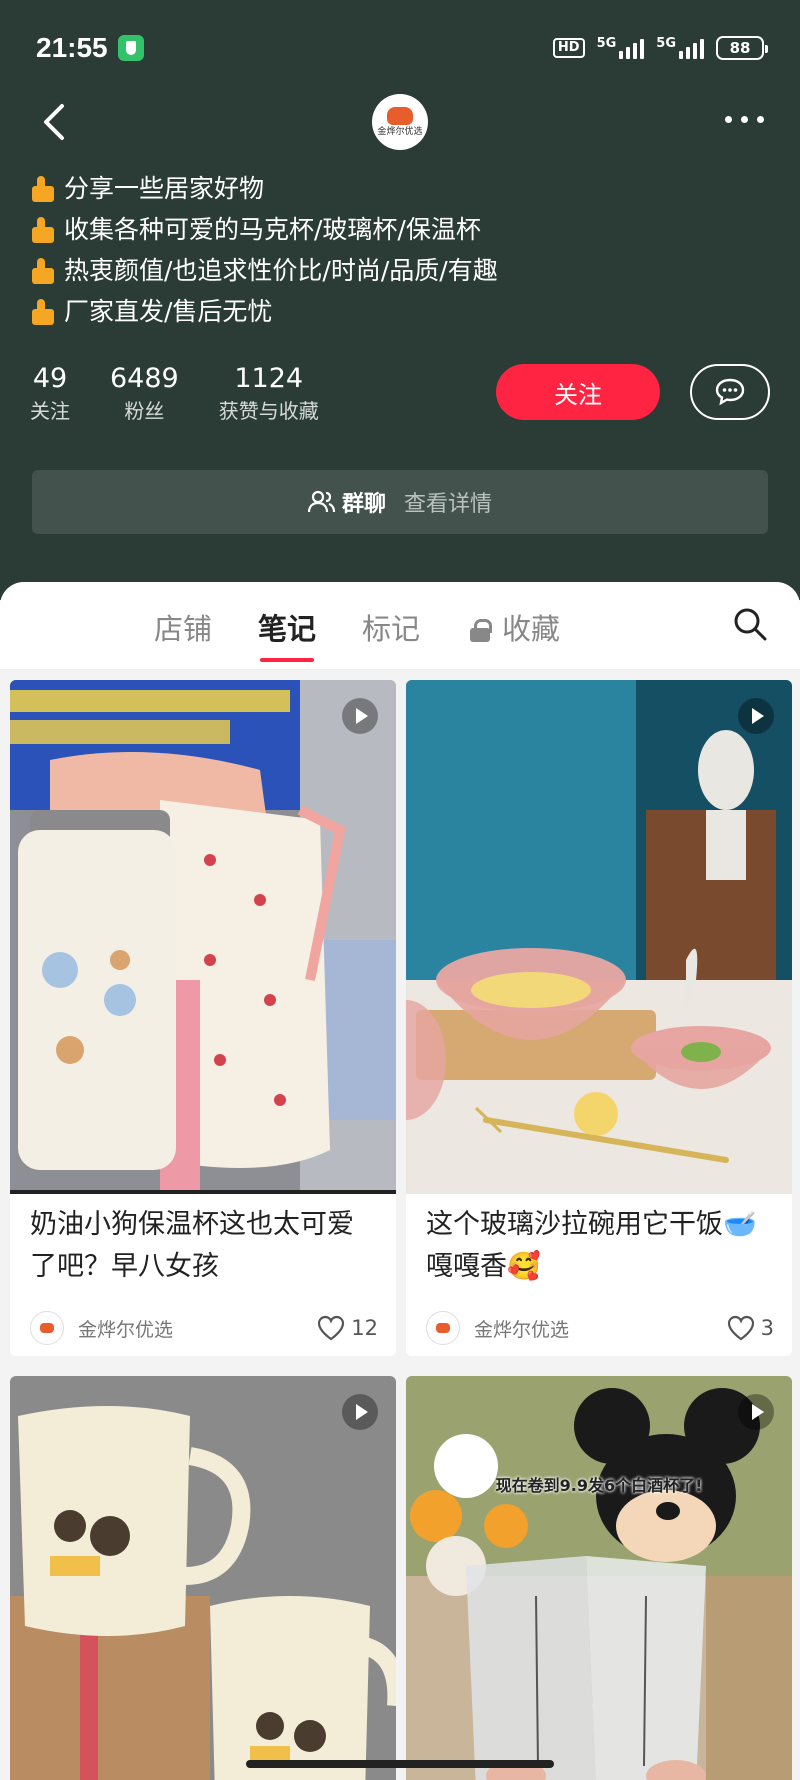 This screenshot has height=1780, width=800. Describe the element at coordinates (448, 504) in the screenshot. I see `group-chat-detail: 查看详情` at that location.